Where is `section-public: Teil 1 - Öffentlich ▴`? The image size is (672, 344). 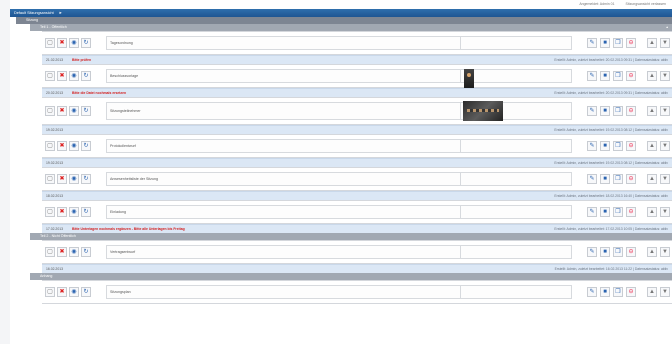 section-public: Teil 1 - Öffentlich ▴ is located at coordinates (351, 27).